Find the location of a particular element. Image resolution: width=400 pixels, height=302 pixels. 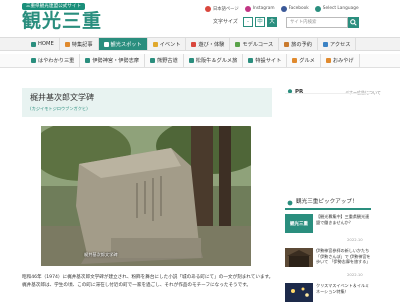

pickup-item: クリスマスイベント＆イルミネーション特集！ is located at coordinates (330, 292).